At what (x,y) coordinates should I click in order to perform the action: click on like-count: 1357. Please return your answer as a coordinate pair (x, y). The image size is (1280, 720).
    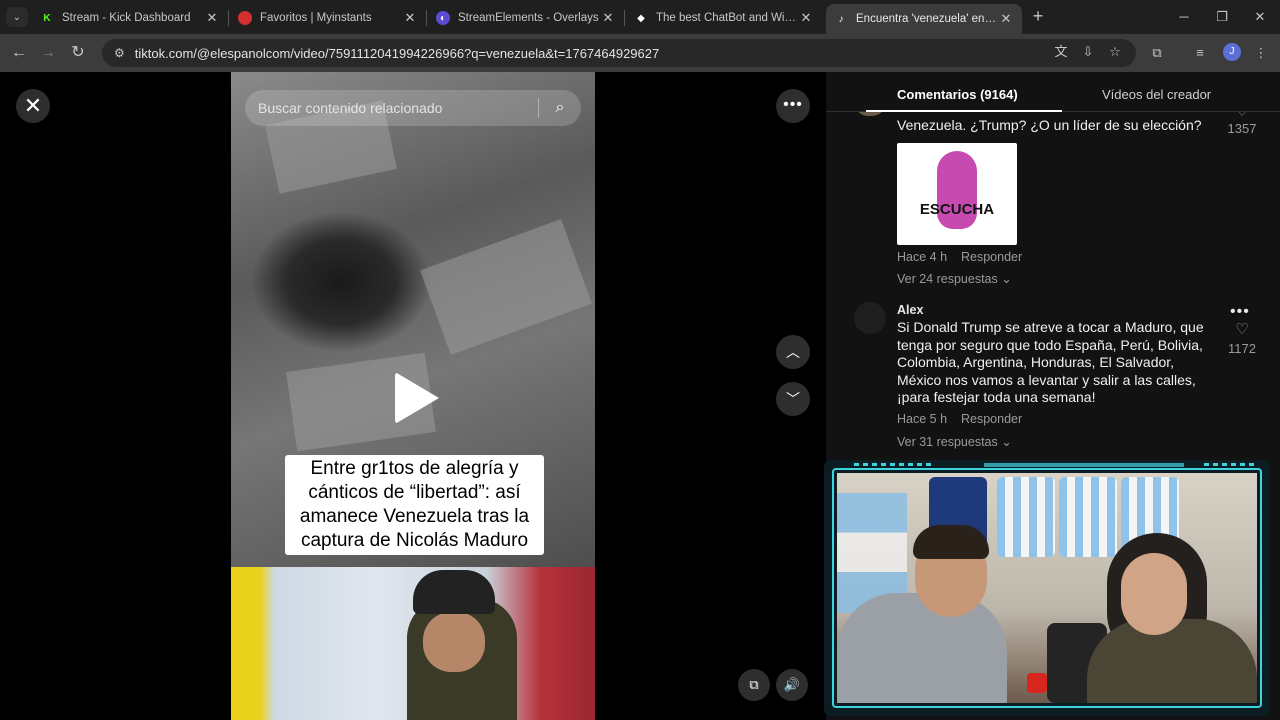
    Looking at the image, I should click on (1242, 128).